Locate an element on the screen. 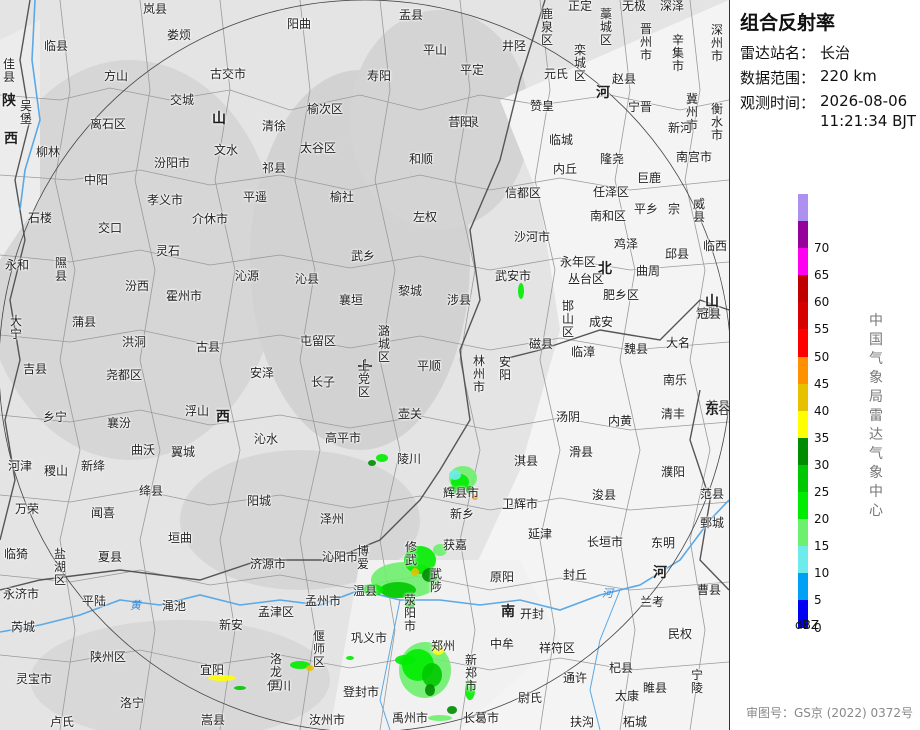 Image resolution: width=920 pixels, height=730 pixels. city-label: 方山 is located at coordinates (116, 76).